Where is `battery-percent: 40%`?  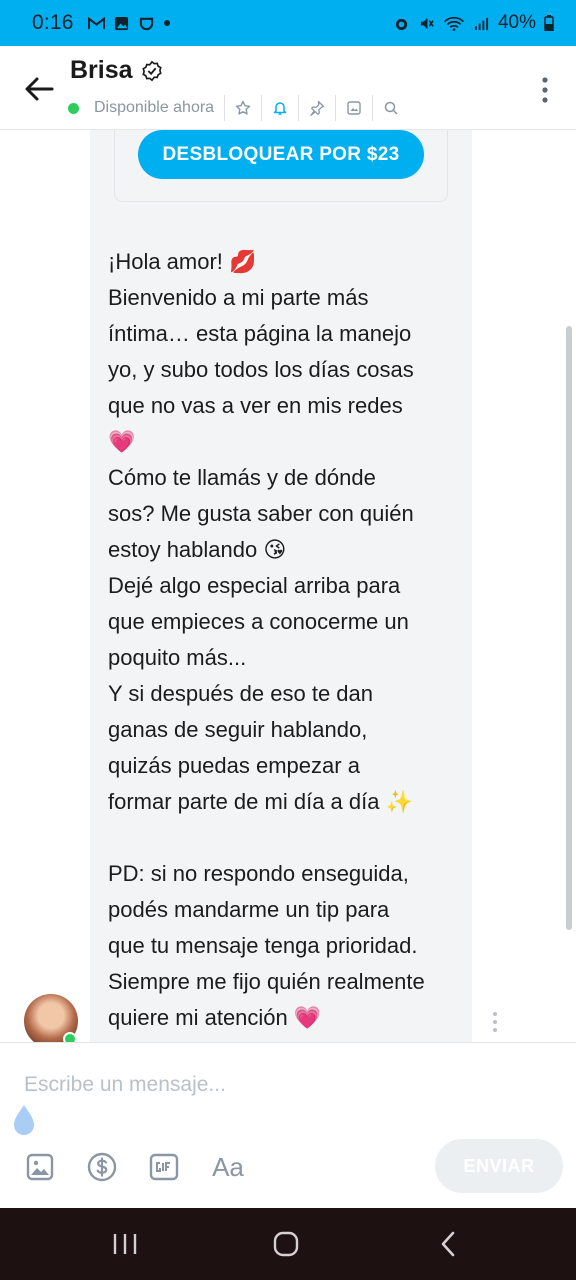
battery-percent: 40% is located at coordinates (516, 22).